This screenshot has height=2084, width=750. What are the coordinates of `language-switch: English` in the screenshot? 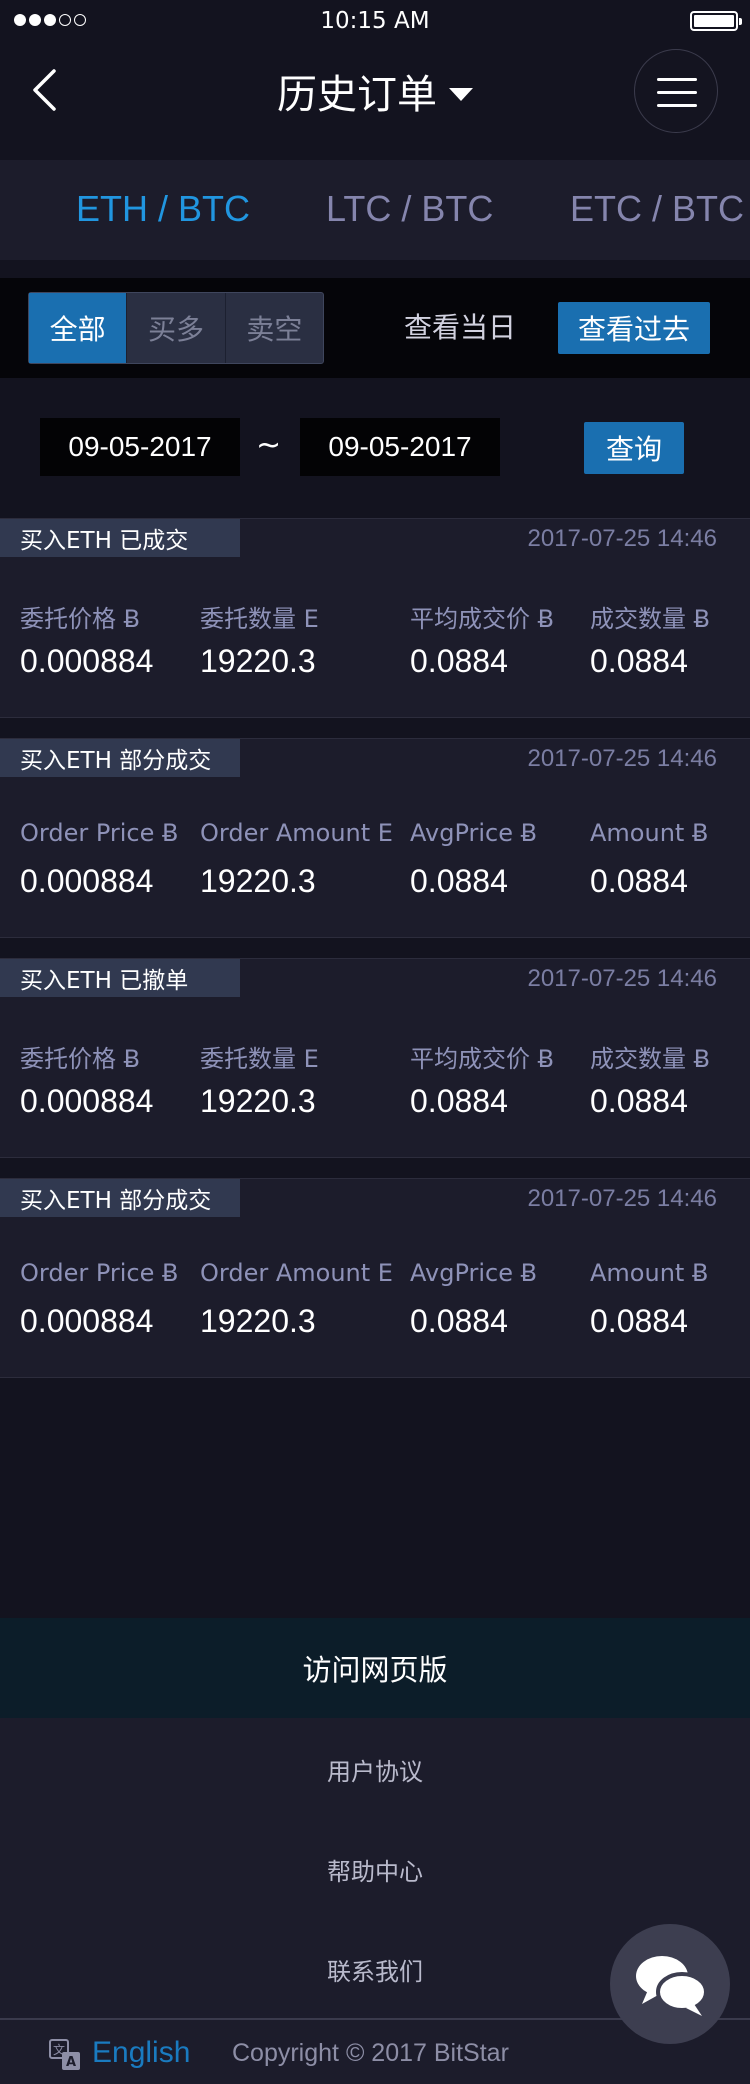 It's located at (141, 2053).